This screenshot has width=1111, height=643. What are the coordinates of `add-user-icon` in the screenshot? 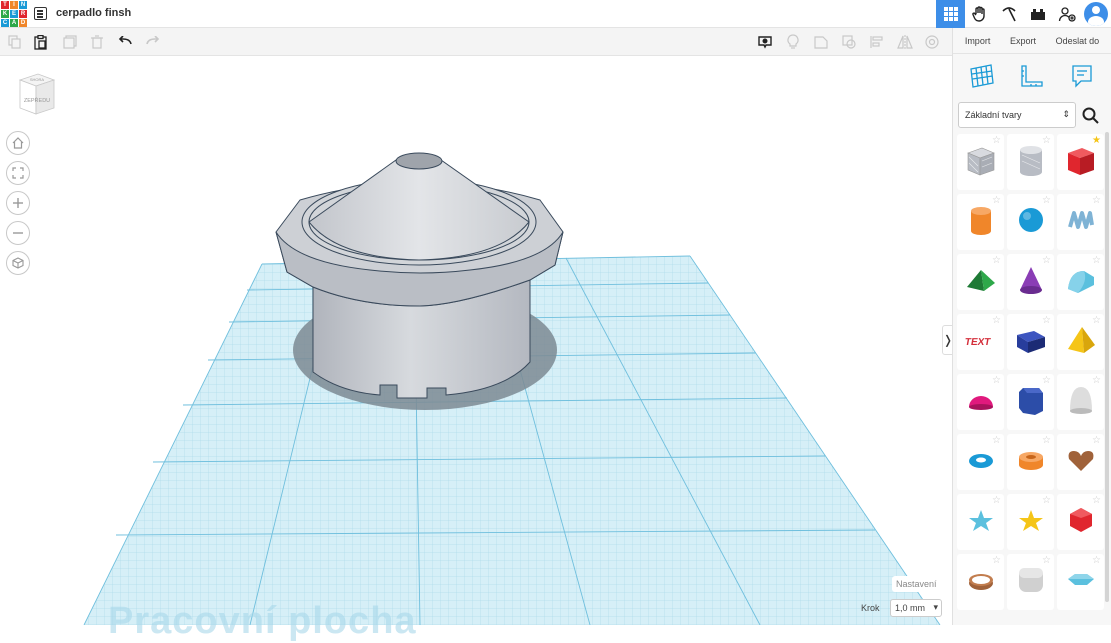 It's located at (1066, 14).